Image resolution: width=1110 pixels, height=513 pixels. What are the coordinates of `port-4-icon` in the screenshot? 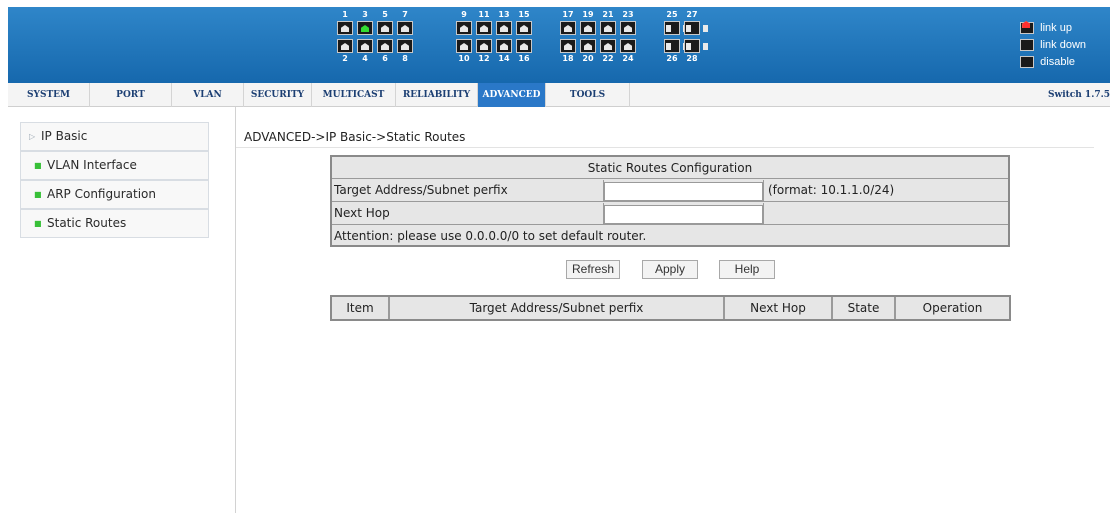 It's located at (365, 46).